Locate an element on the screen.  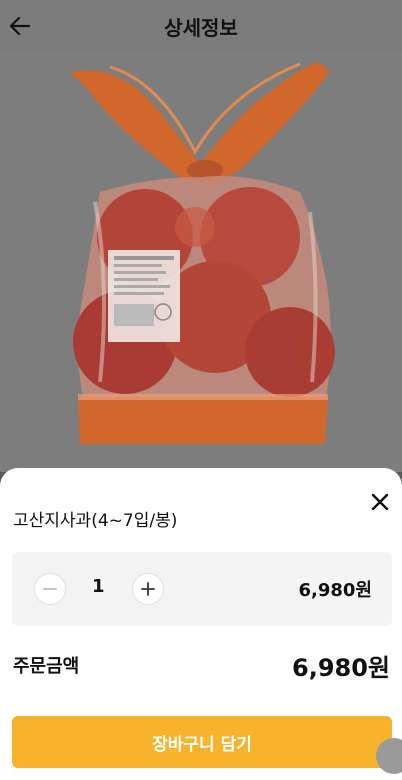
product-name: 고산지사과(4~7입/봉) is located at coordinates (95, 521).